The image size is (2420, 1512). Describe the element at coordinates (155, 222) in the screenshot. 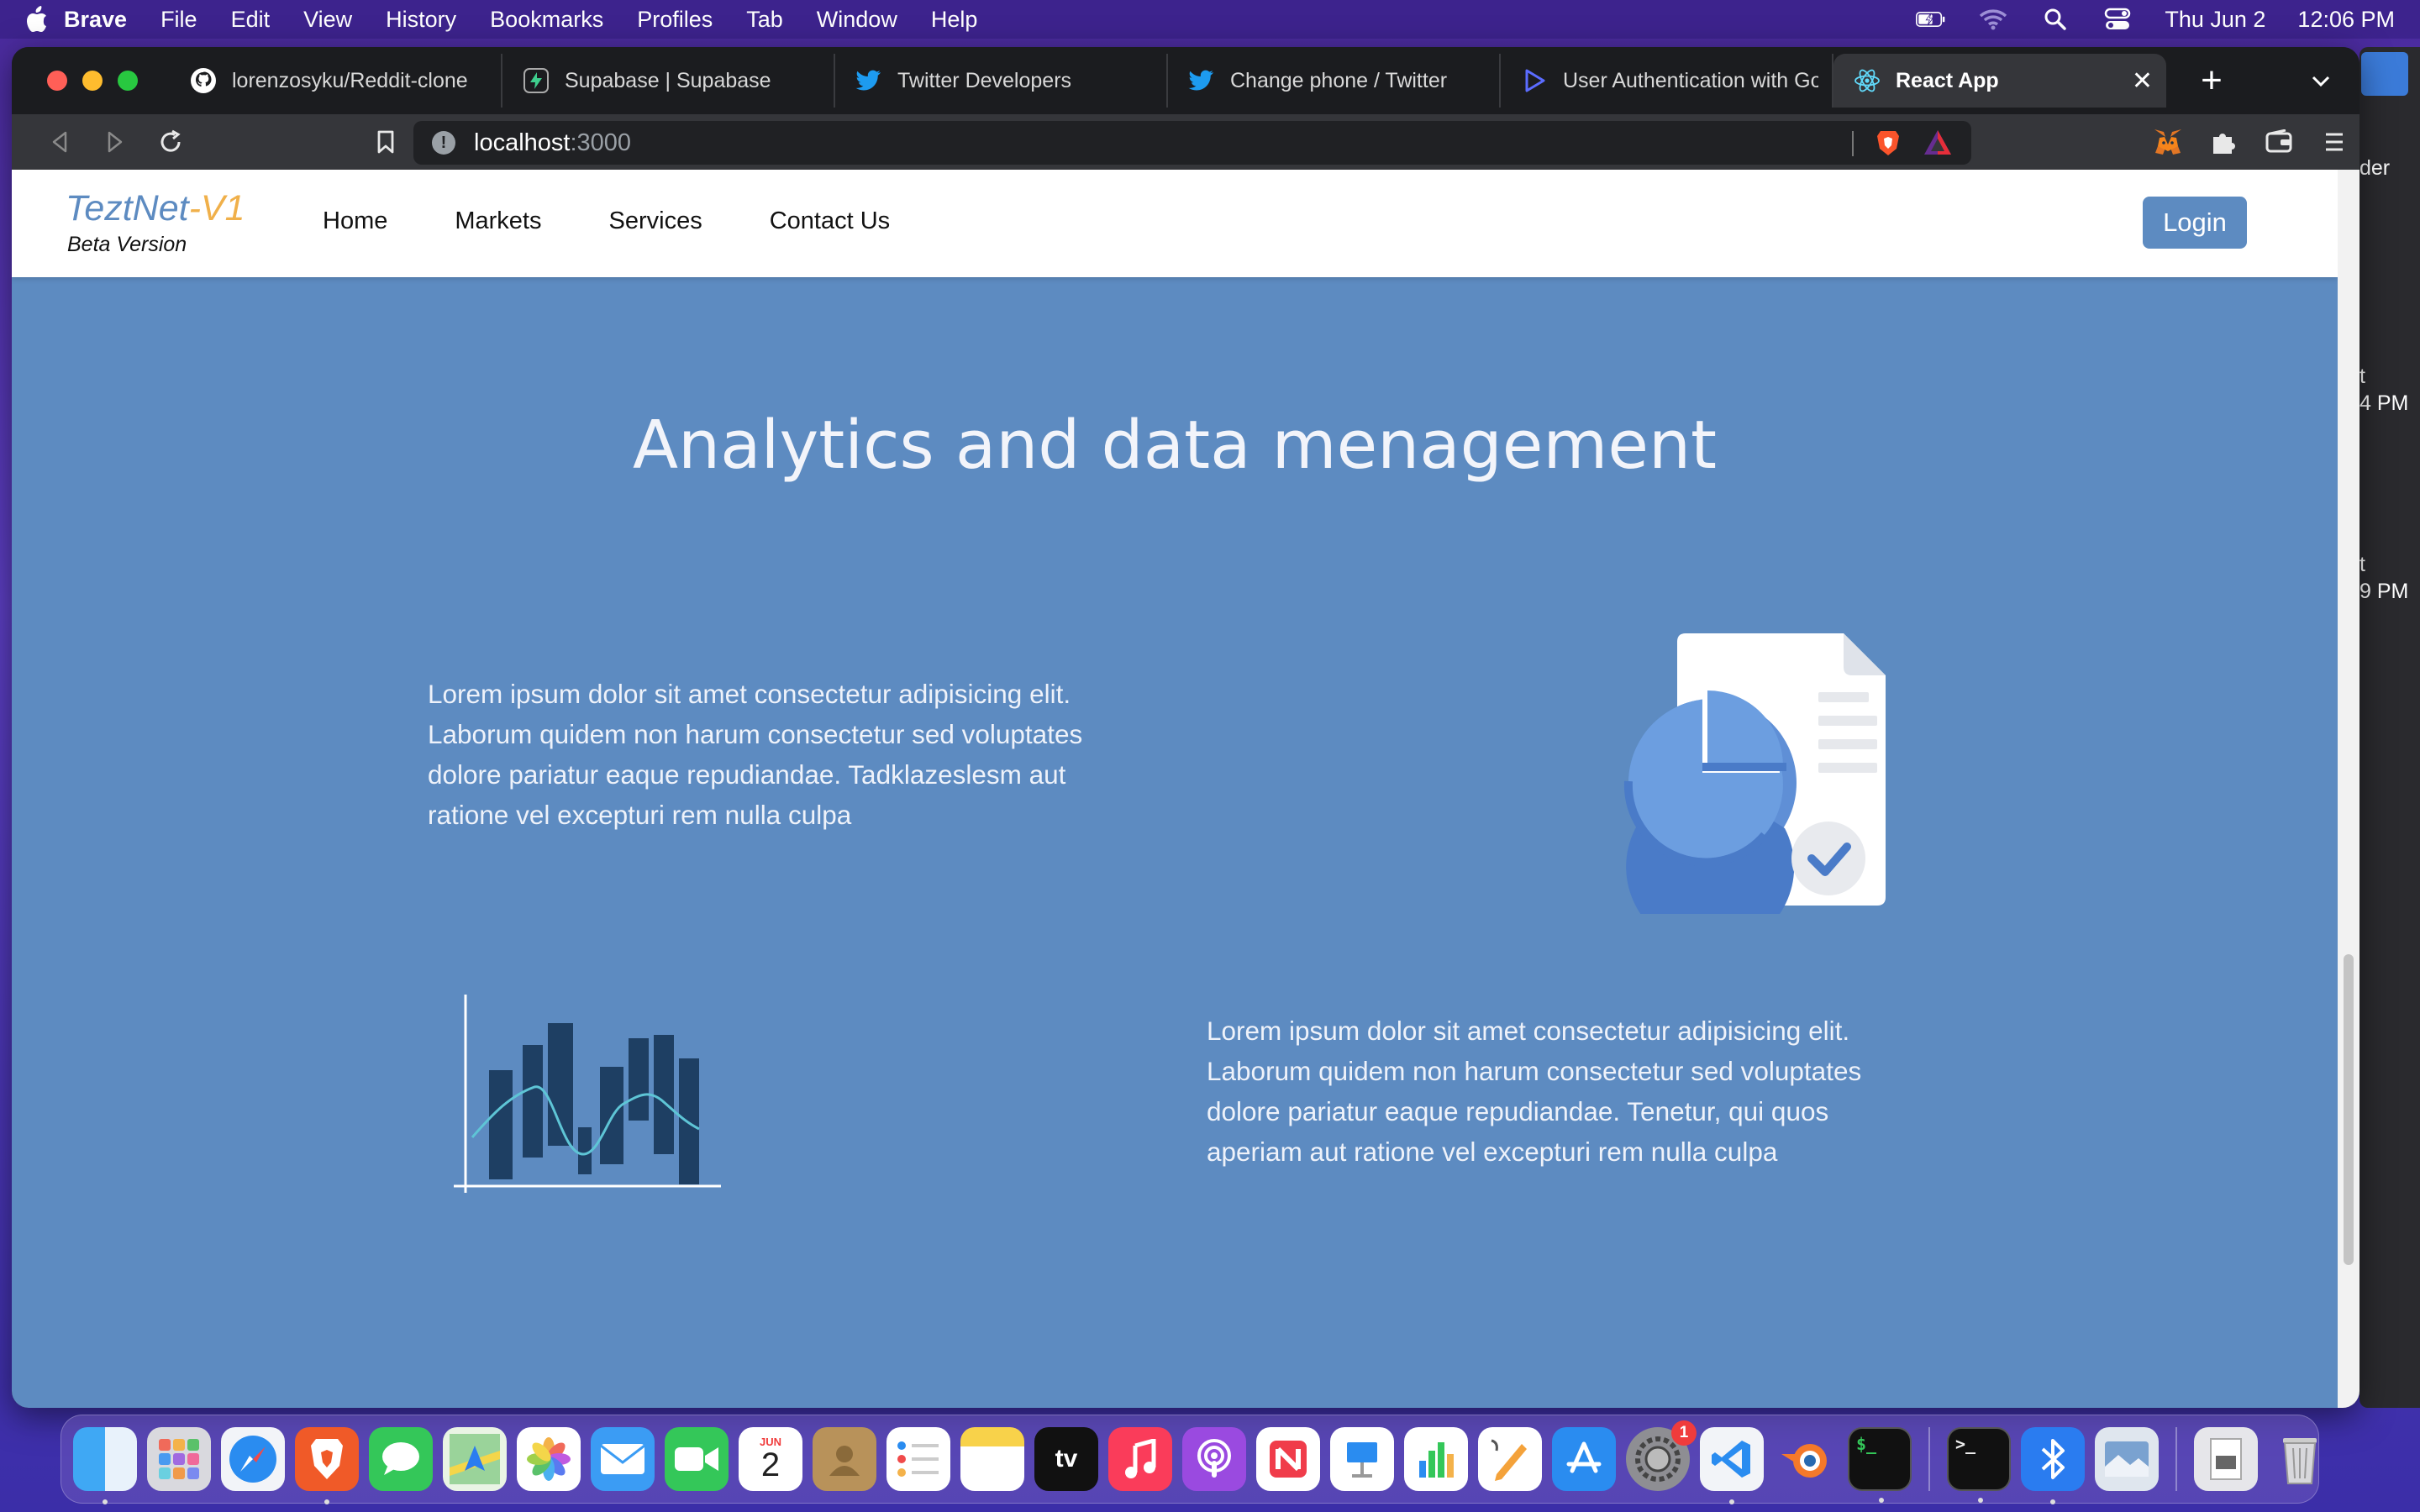

I see `site-brand: TeztNet-V1 Beta Version` at that location.